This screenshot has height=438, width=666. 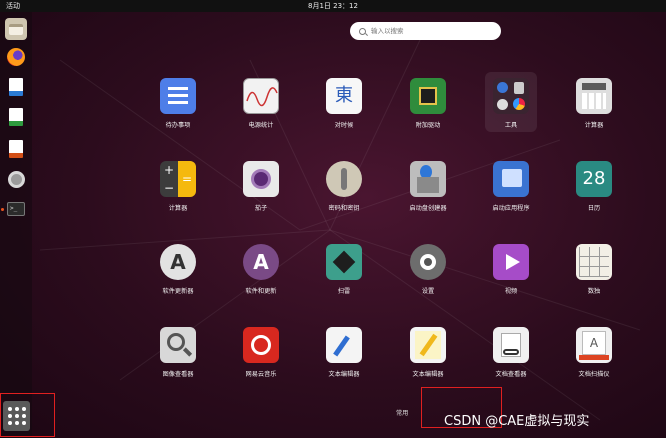 I want to click on app-label: 文档扫描仪, so click(x=594, y=374).